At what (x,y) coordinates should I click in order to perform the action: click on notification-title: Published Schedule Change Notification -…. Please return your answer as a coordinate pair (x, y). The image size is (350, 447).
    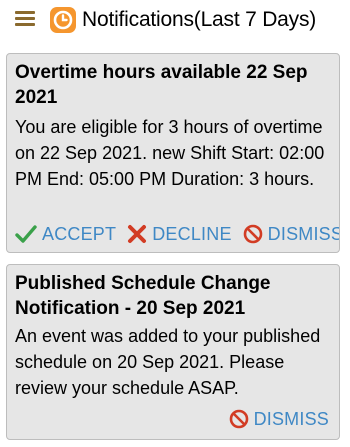
    Looking at the image, I should click on (143, 296).